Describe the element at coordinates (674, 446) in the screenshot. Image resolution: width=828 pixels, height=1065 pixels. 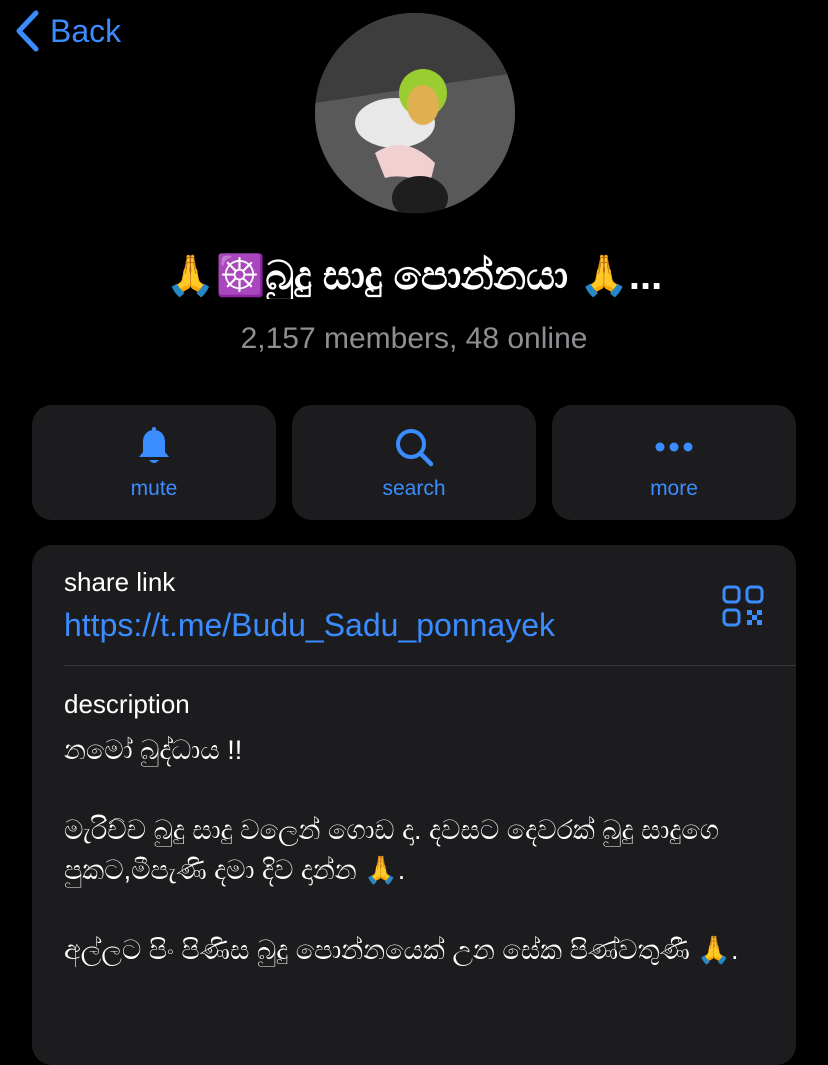
I see `more-icon` at that location.